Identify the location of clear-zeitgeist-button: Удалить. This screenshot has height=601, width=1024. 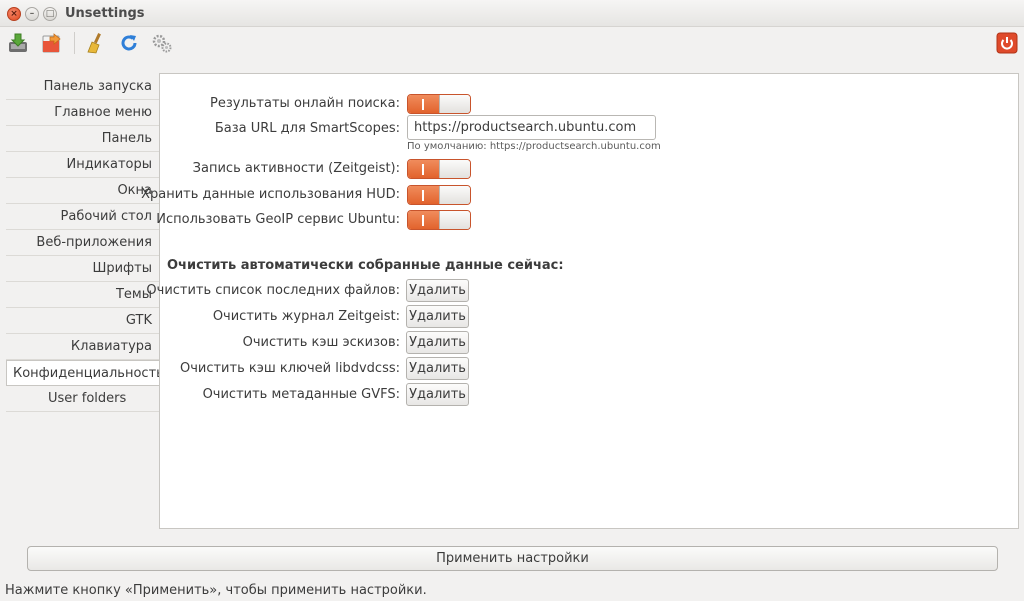
(437, 316).